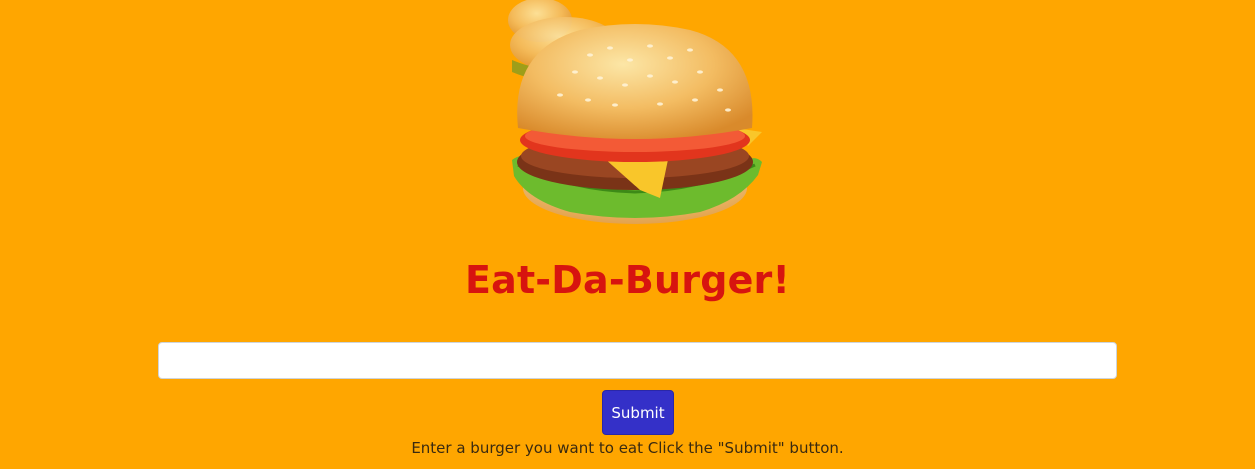 The height and width of the screenshot is (469, 1255). Describe the element at coordinates (635, 112) in the screenshot. I see `burger-image-icon` at that location.